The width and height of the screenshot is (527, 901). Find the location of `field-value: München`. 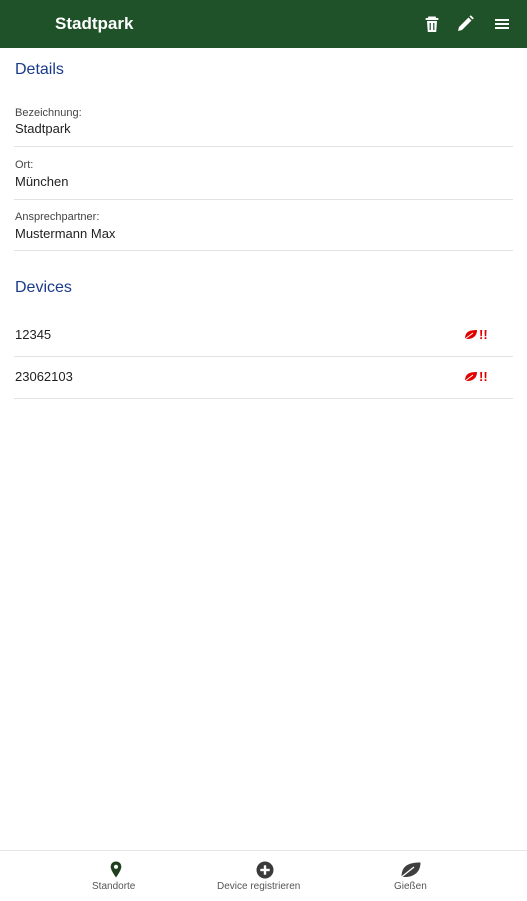

field-value: München is located at coordinates (42, 181).